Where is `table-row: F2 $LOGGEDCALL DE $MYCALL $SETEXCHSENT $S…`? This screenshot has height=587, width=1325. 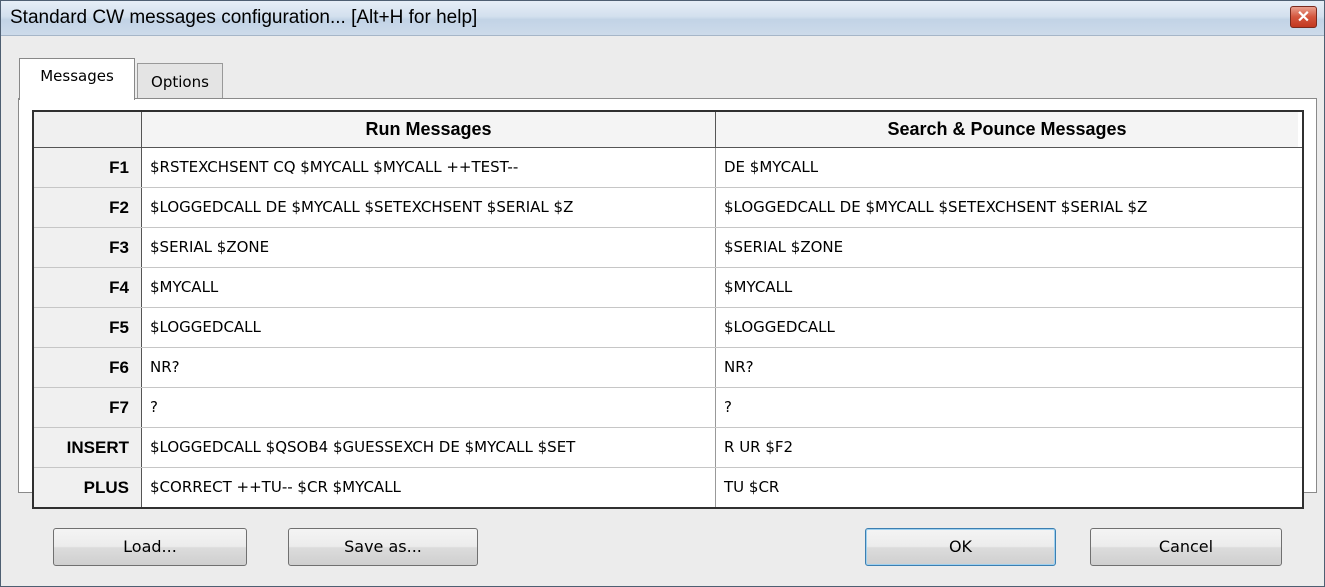 table-row: F2 $LOGGEDCALL DE $MYCALL $SETEXCHSENT $S… is located at coordinates (668, 208).